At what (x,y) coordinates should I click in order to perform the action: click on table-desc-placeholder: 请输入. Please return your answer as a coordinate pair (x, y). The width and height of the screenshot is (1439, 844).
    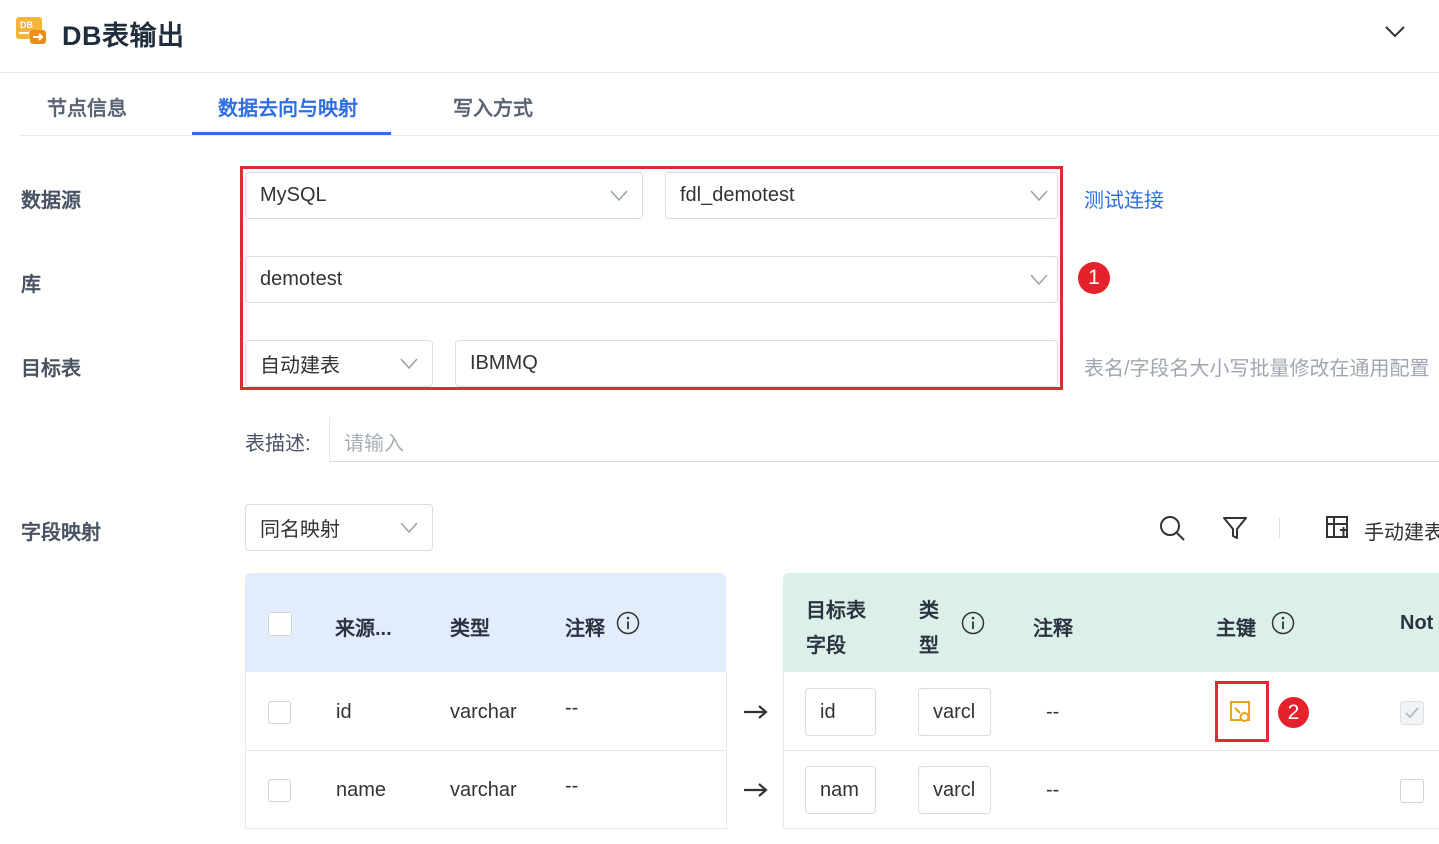
    Looking at the image, I should click on (374, 444).